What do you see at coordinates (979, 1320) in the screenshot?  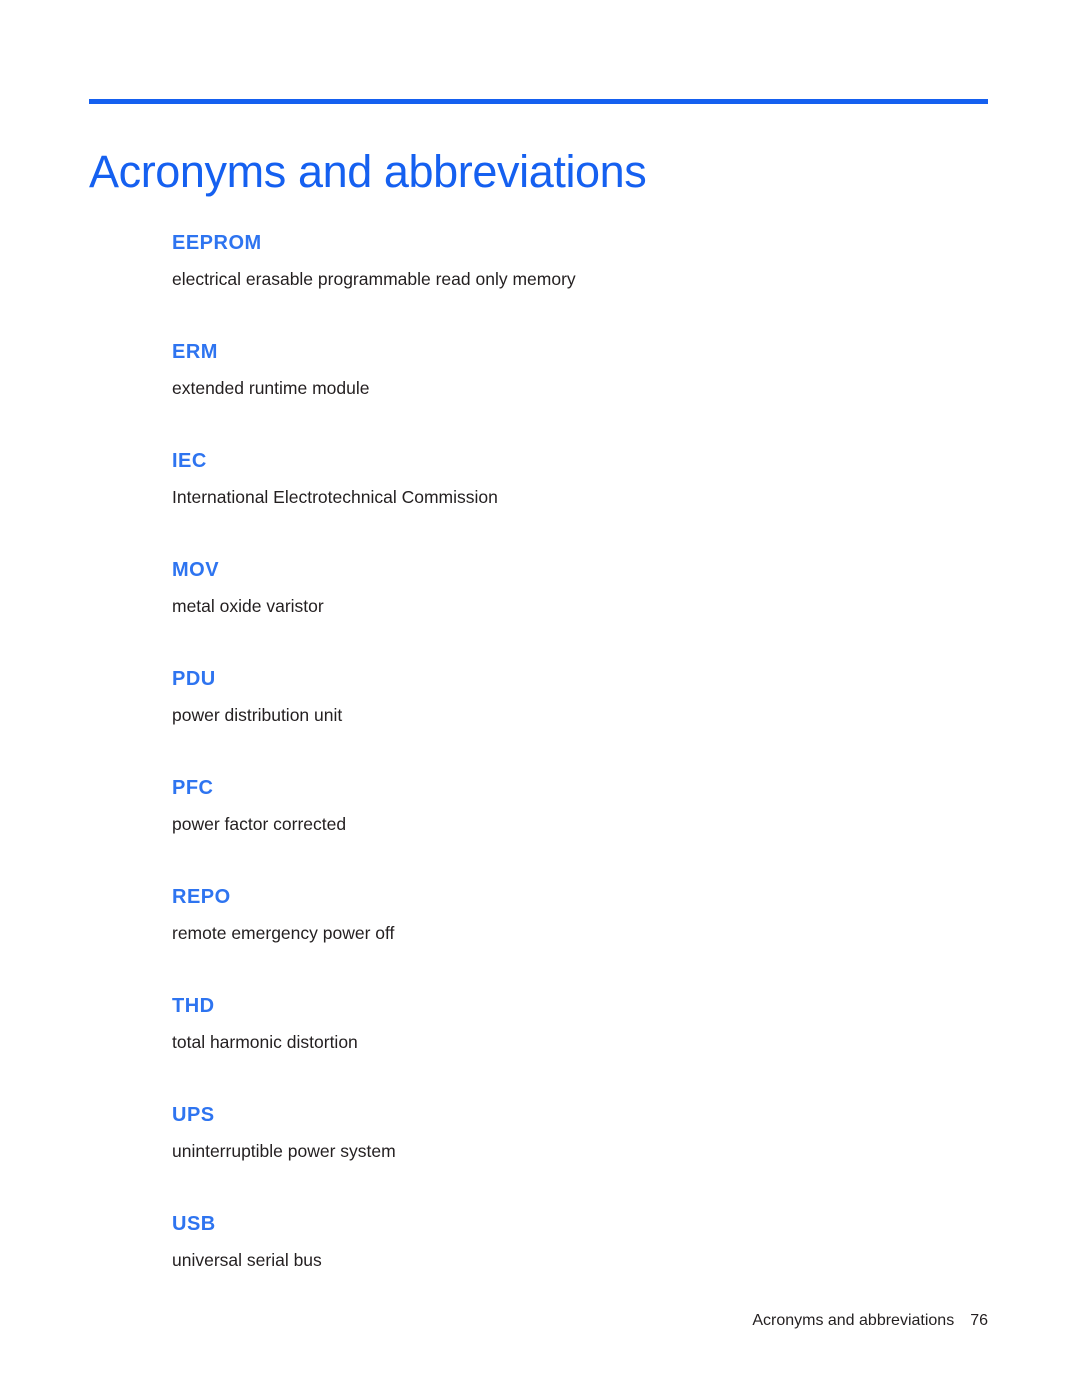 I see `footer-page-number: 76` at bounding box center [979, 1320].